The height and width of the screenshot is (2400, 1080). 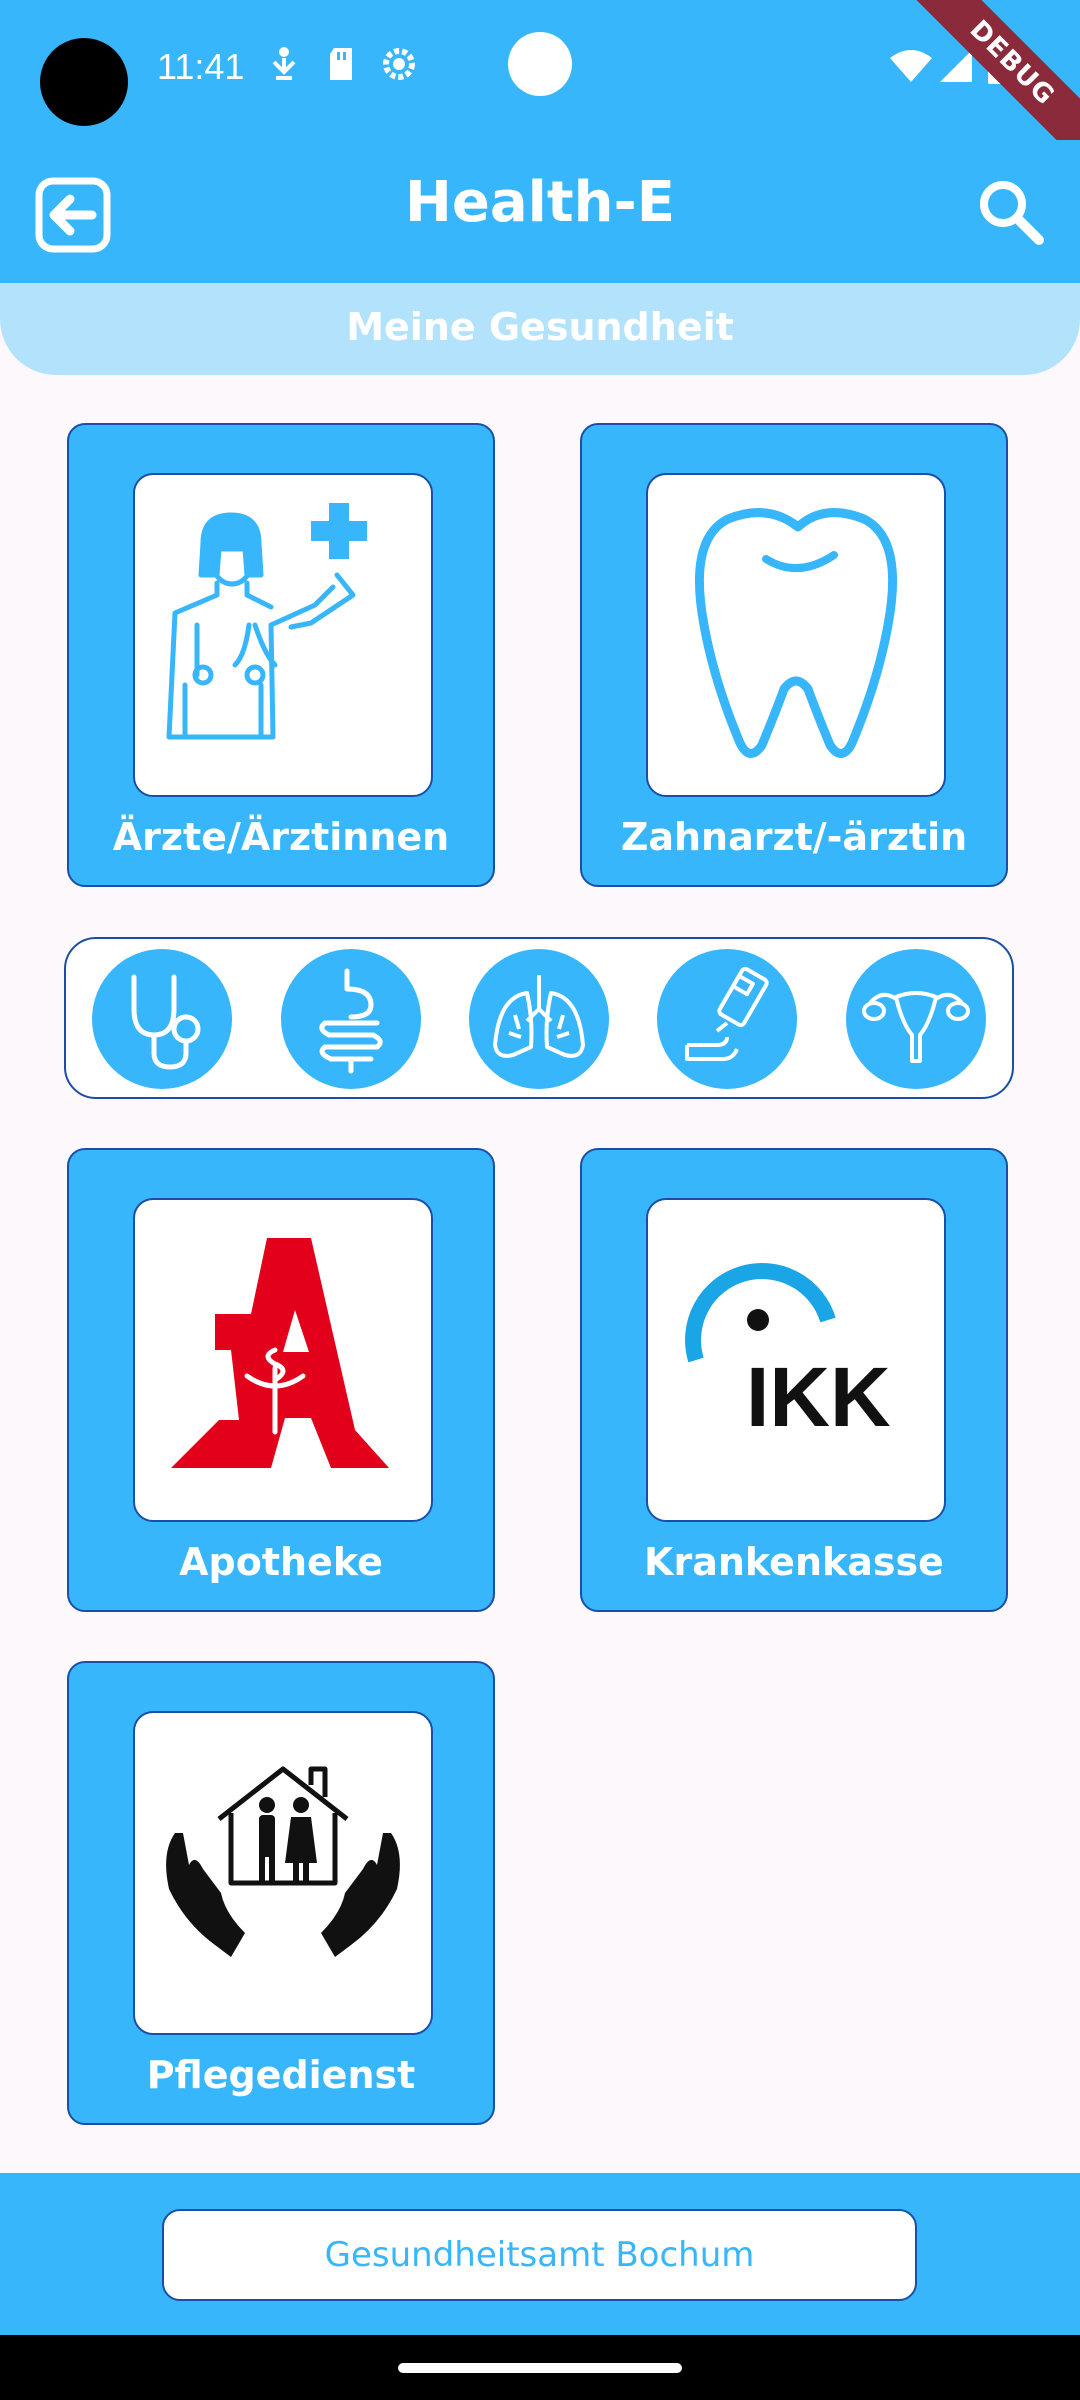 I want to click on doctors-card: Ärzte/Ärztinnen, so click(x=281, y=655).